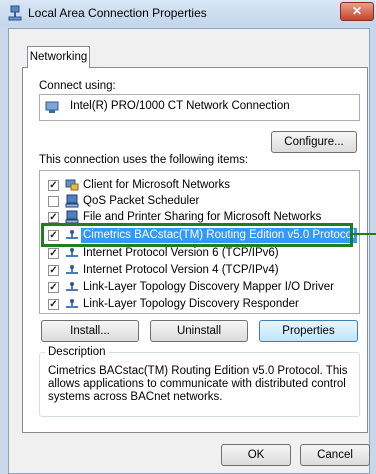  I want to click on cancel-button: Cancel, so click(335, 455).